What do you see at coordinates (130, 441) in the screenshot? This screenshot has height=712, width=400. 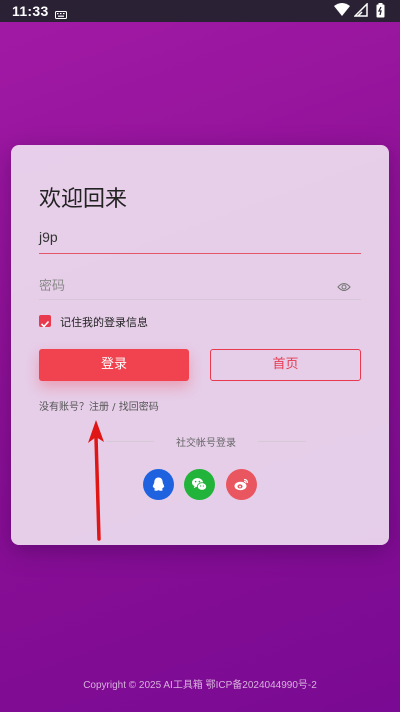 I see `divider-line-left` at bounding box center [130, 441].